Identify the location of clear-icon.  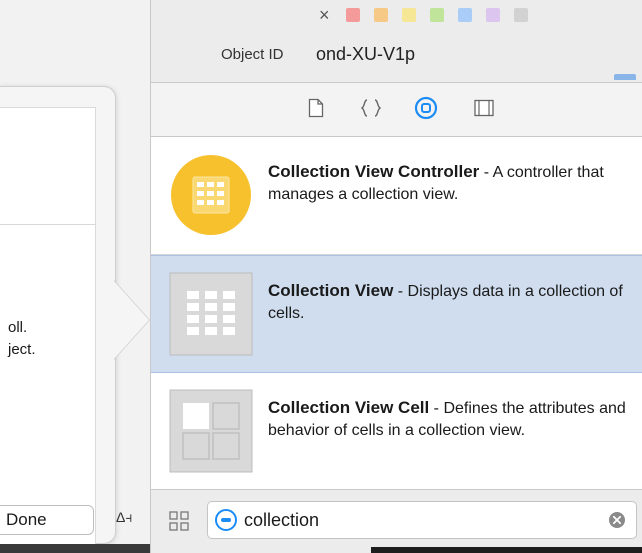
(617, 520).